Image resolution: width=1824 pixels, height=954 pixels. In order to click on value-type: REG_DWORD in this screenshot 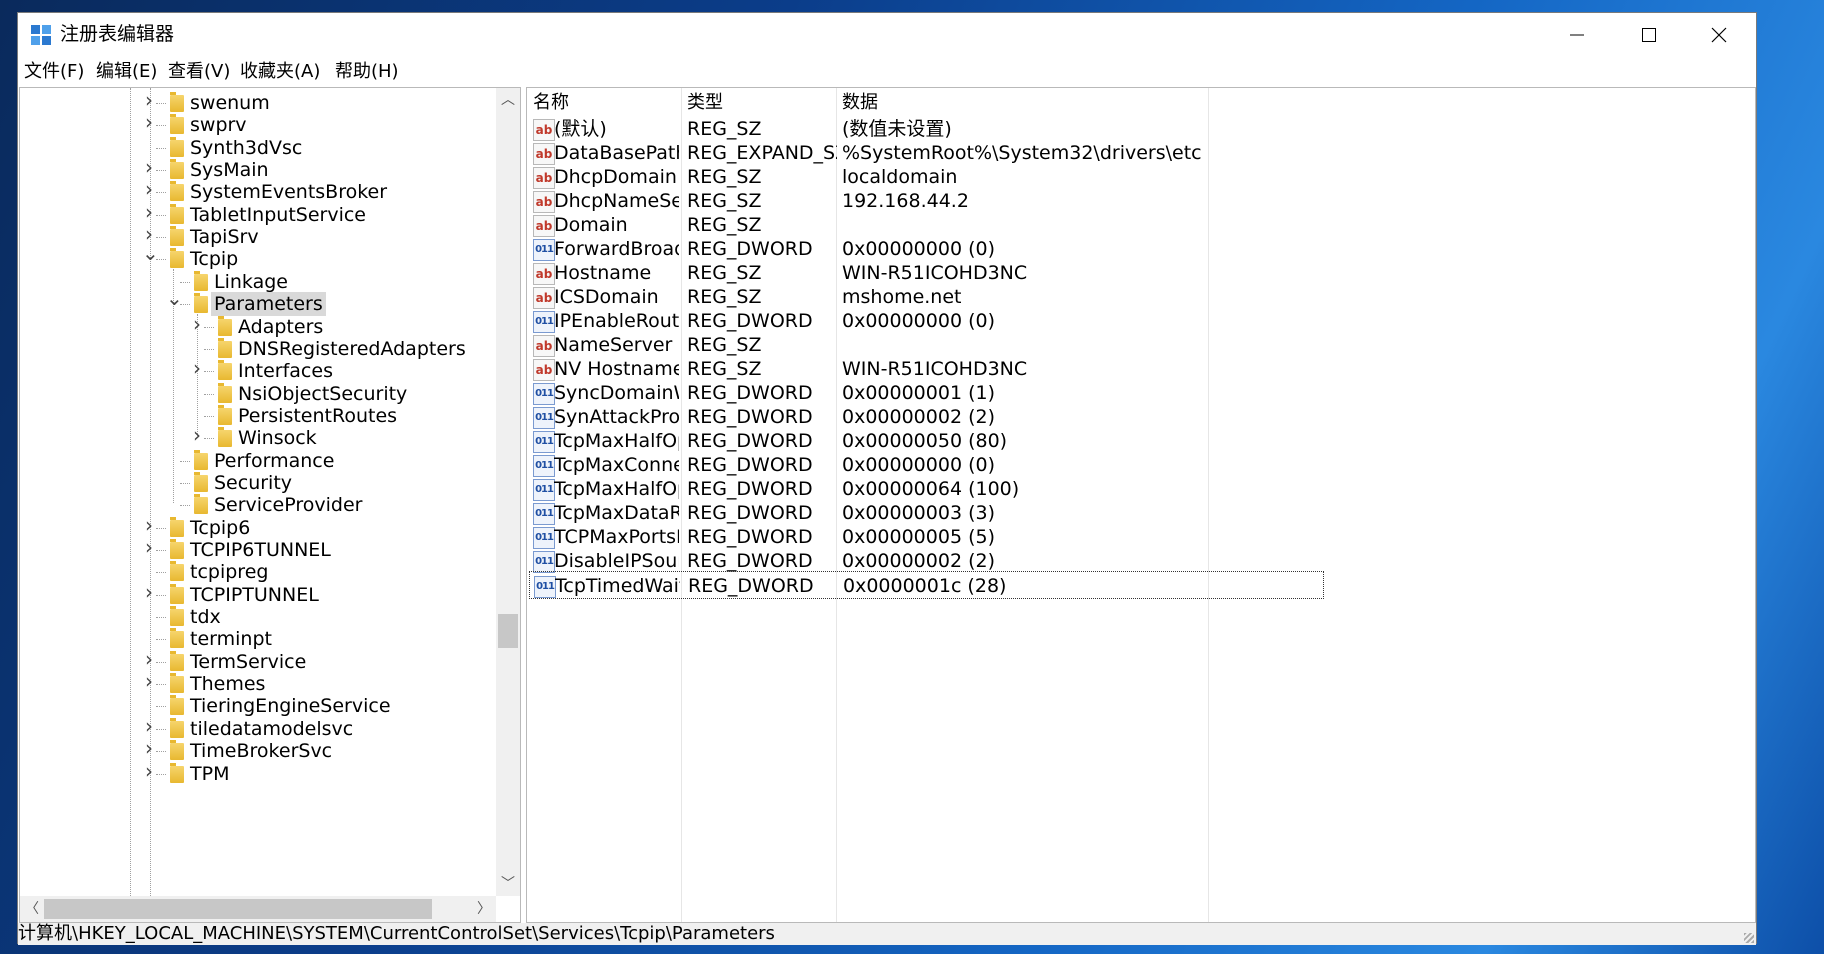, I will do `click(751, 586)`.